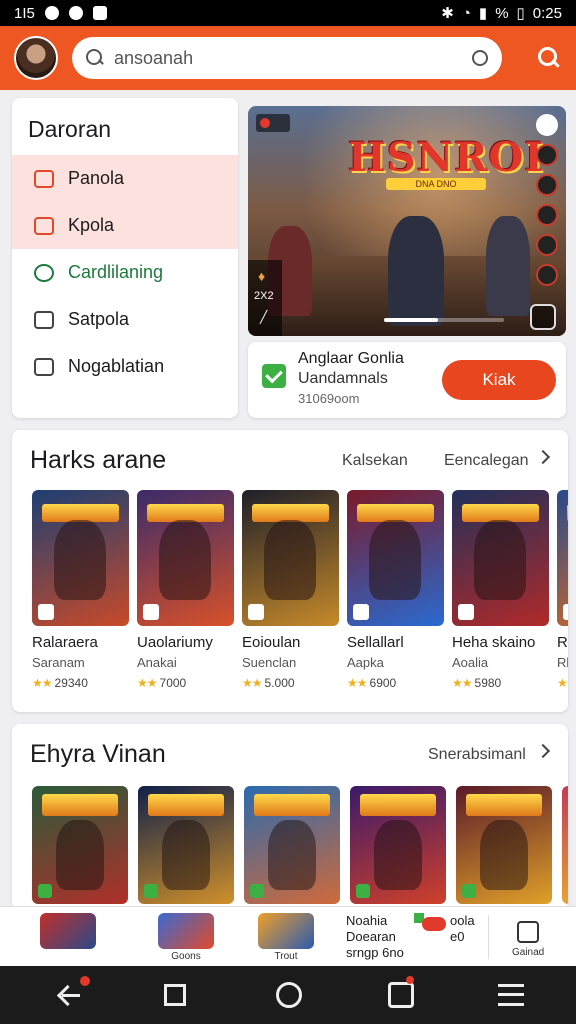  What do you see at coordinates (547, 155) in the screenshot?
I see `target-icon` at bounding box center [547, 155].